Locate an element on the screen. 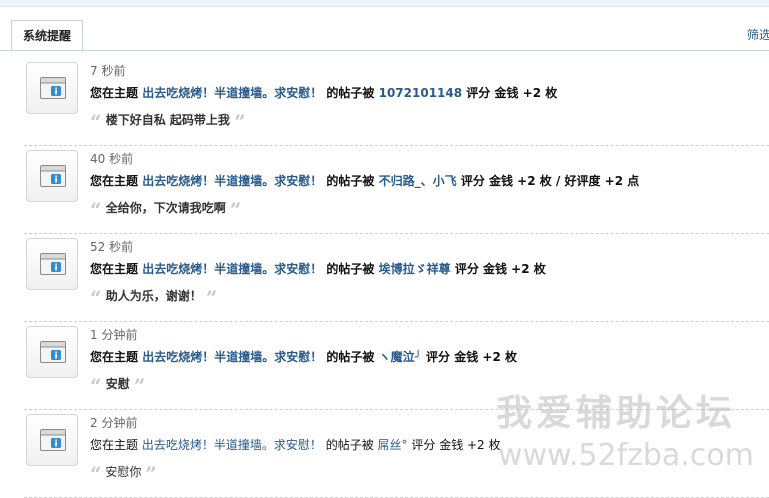 The height and width of the screenshot is (498, 769). notice-comment: “ 安慰 ” is located at coordinates (117, 386).